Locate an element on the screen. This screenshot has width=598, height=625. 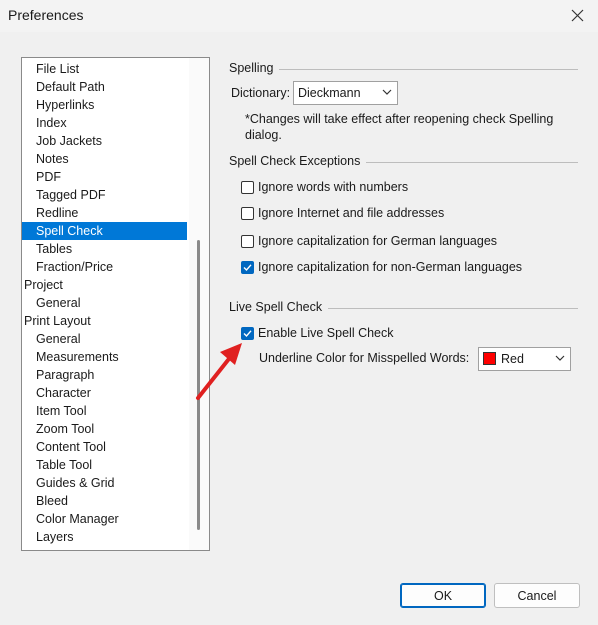
spelling-group-line is located at coordinates (403, 69).